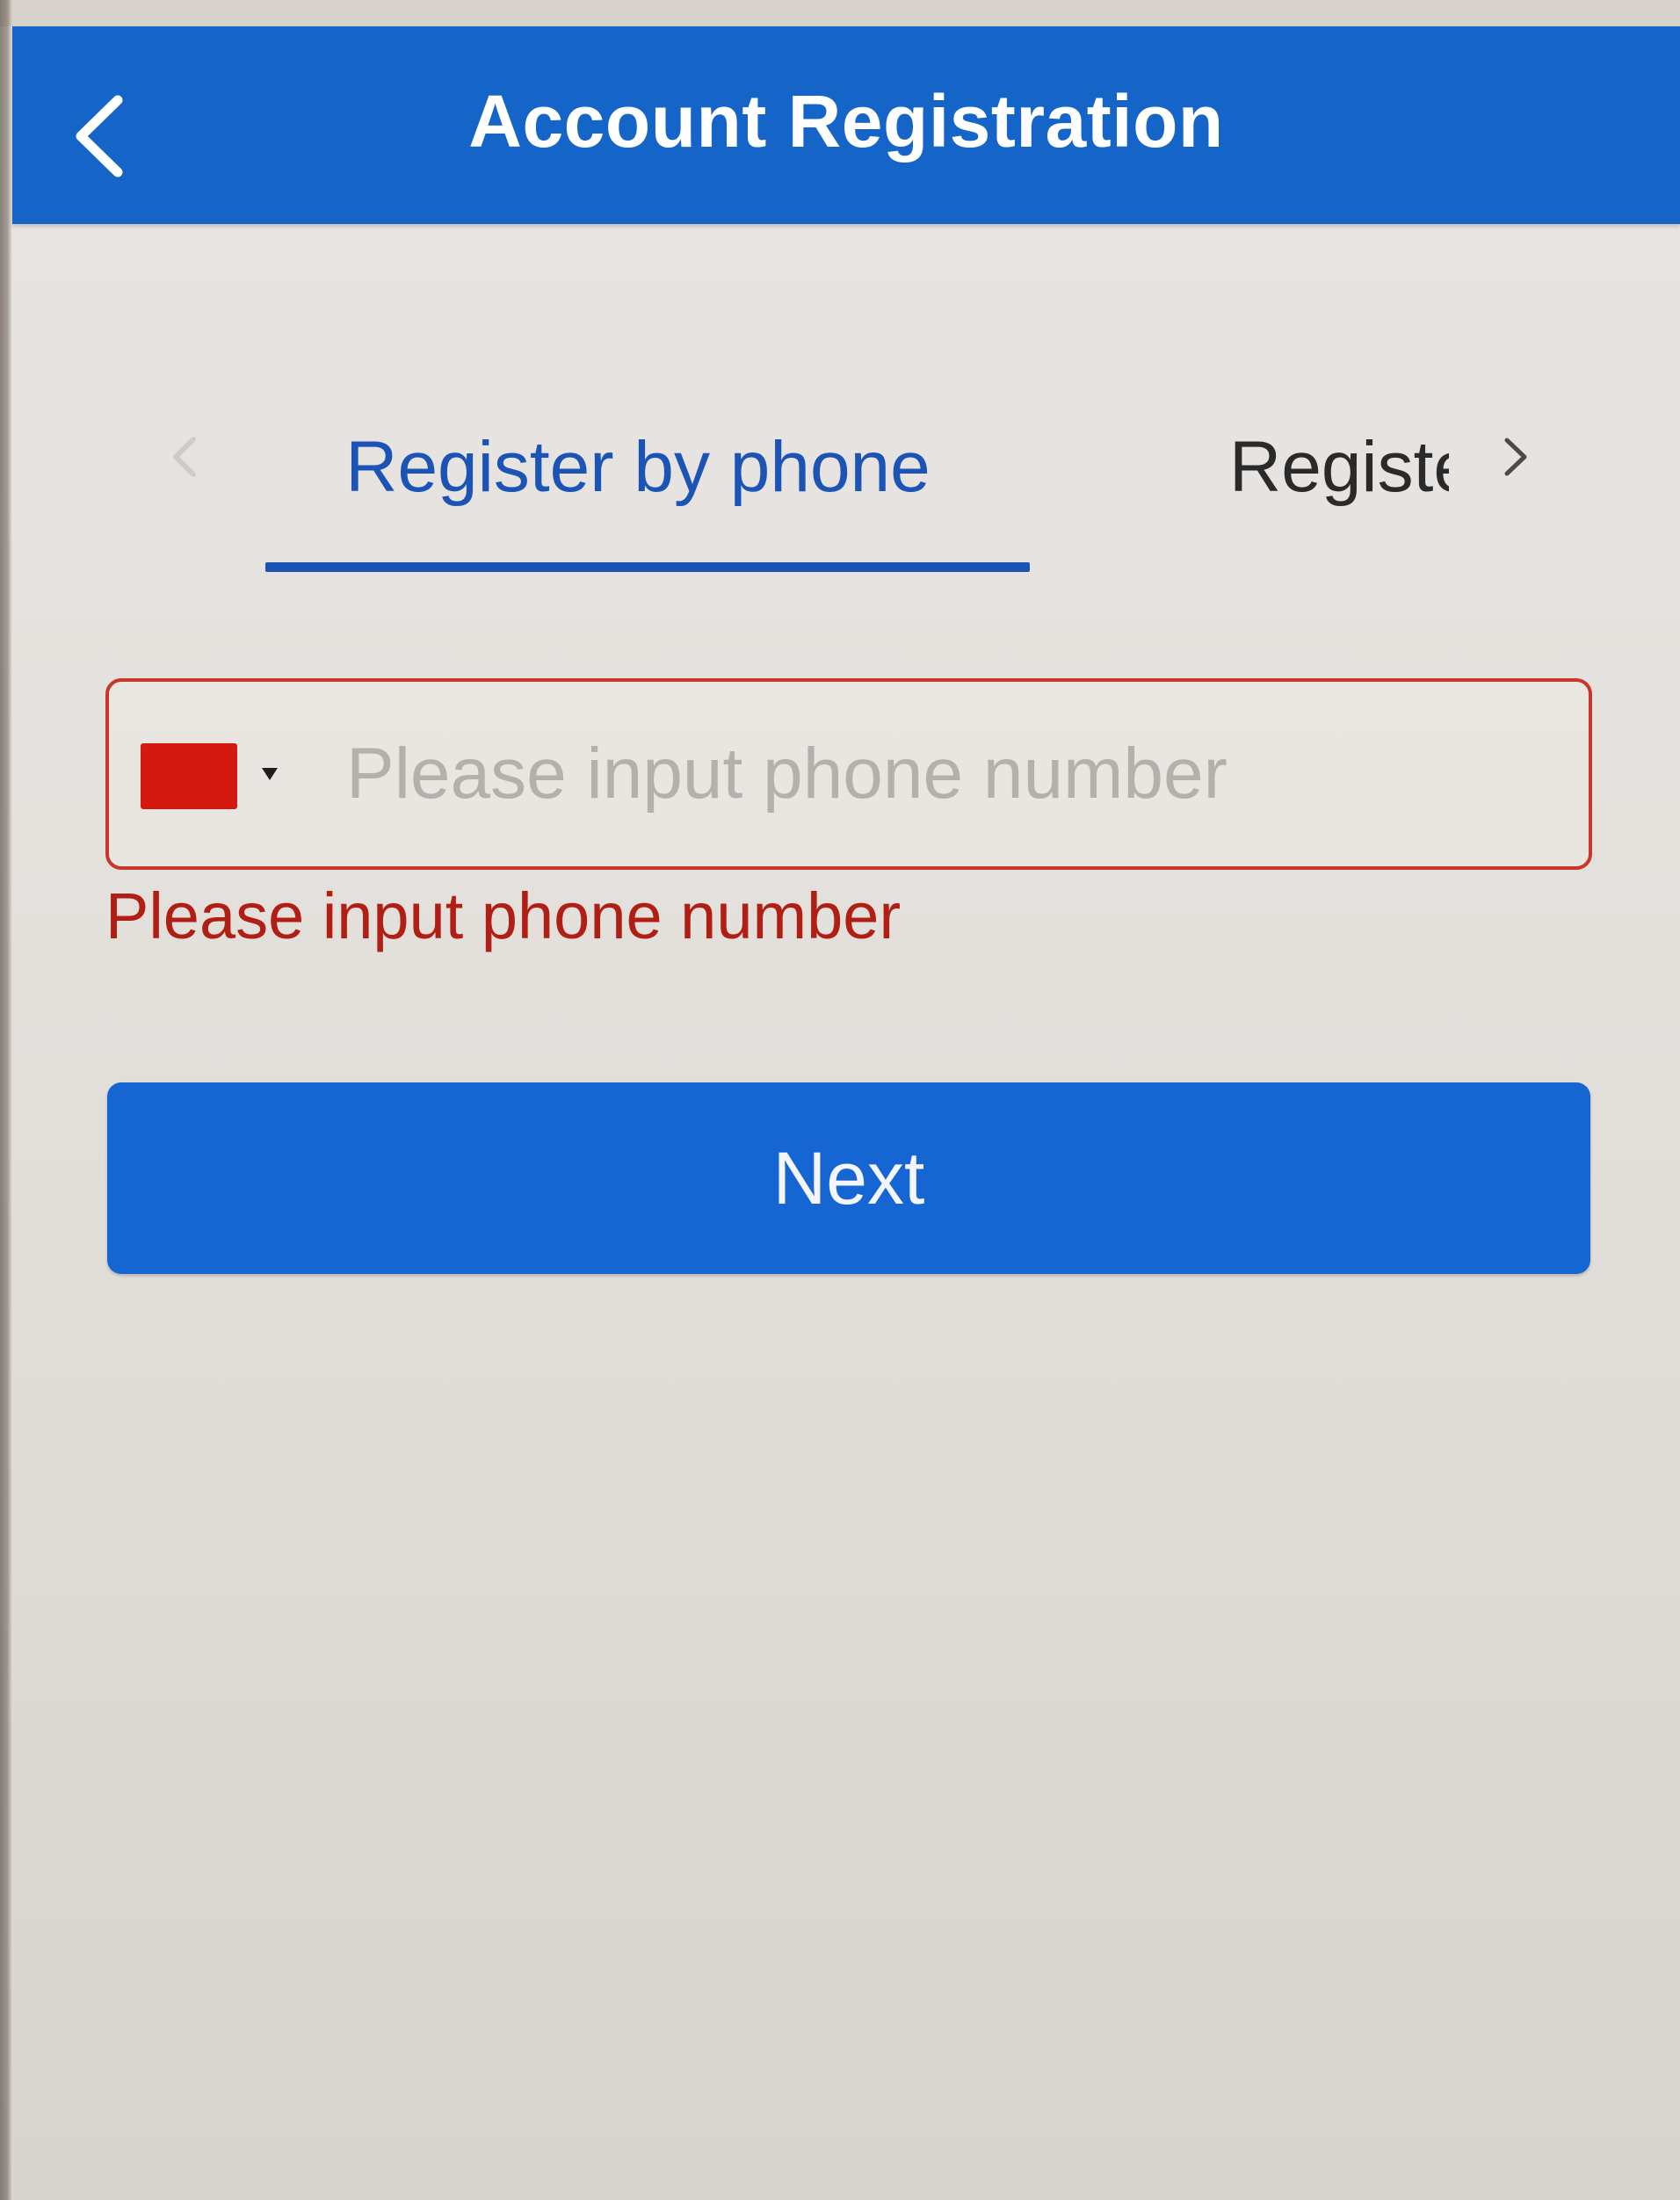 The width and height of the screenshot is (1680, 2200). Describe the element at coordinates (846, 121) in the screenshot. I see `page-title: Account Registration` at that location.